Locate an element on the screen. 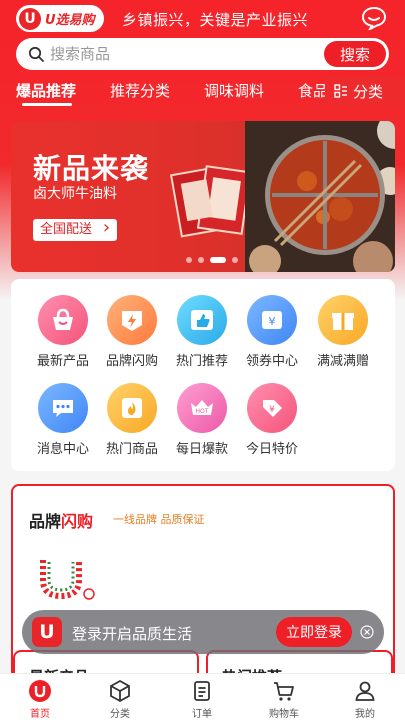 This screenshot has height=720, width=405. bottom-navigation: 首页 分类 订单 购物车 我的 is located at coordinates (202, 696).